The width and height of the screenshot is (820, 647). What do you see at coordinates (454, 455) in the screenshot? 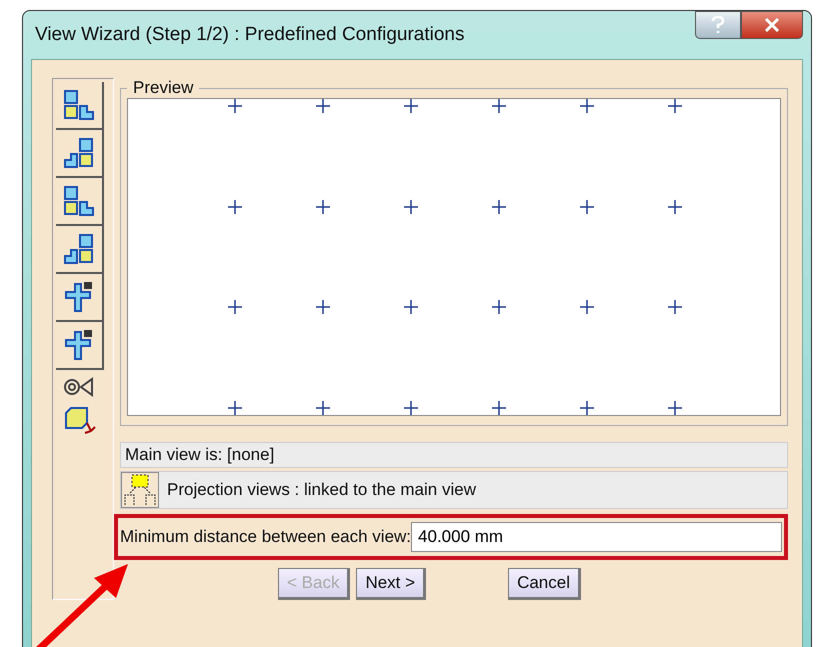
I see `main-view-status: Main view is: [none]` at bounding box center [454, 455].